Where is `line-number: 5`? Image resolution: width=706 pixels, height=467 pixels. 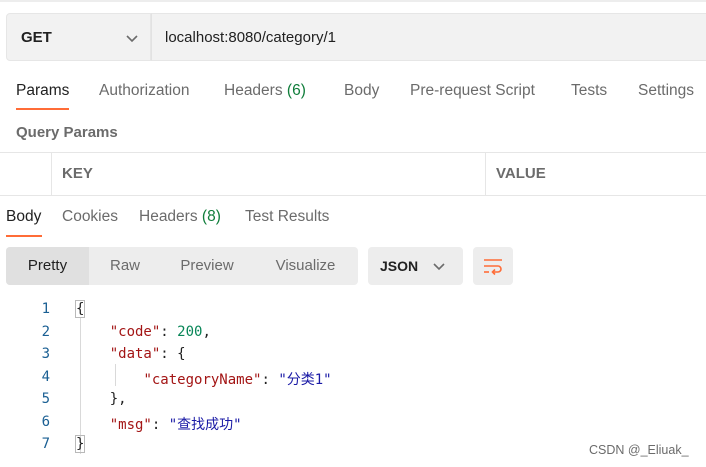
line-number: 5 is located at coordinates (45, 399).